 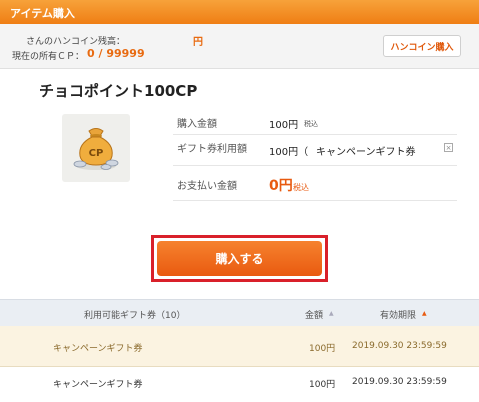 I want to click on cp-balance-label: 現在の所有ＣＰ：, so click(x=48, y=57).